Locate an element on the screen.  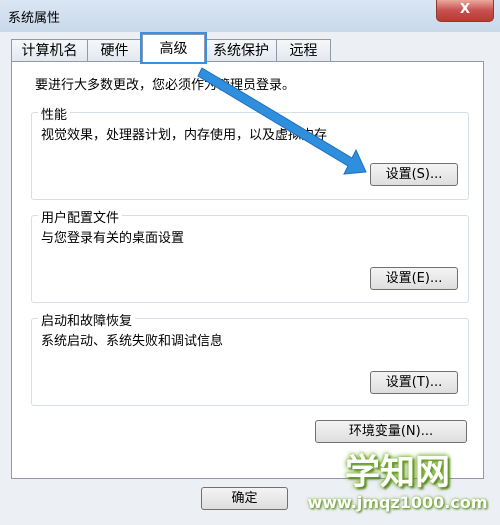
performance-description: 视觉效果，处理器计划，内存使用，以及虚拟内存 is located at coordinates (184, 135).